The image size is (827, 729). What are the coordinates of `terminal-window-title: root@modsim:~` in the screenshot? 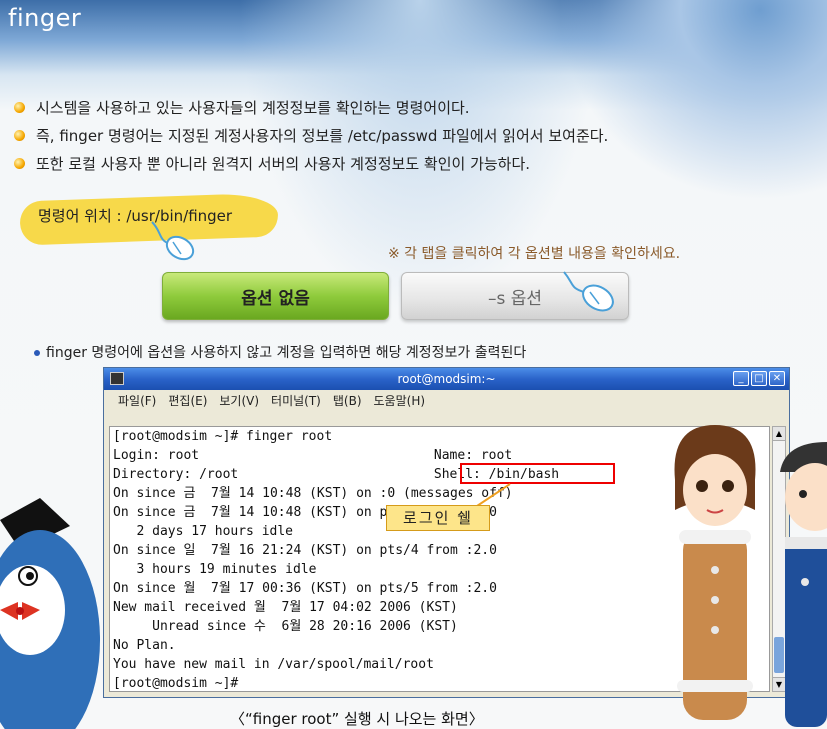 It's located at (446, 379).